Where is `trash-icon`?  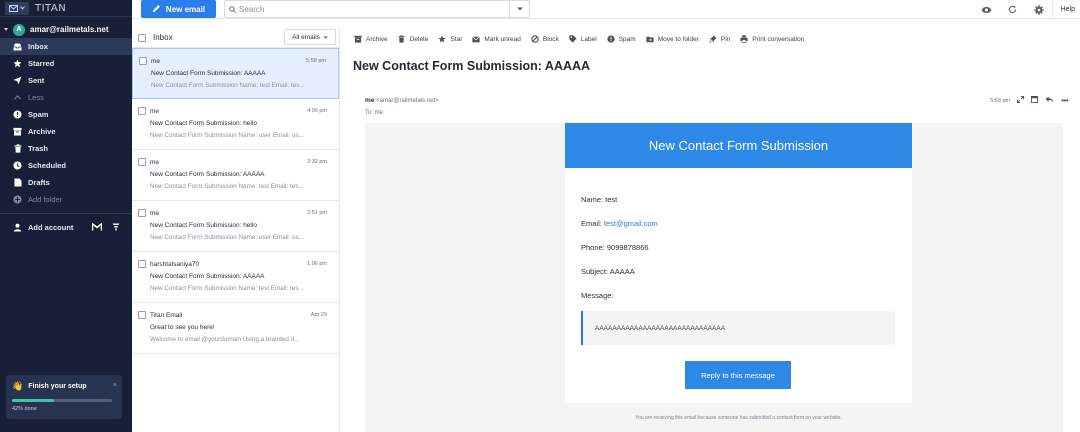 trash-icon is located at coordinates (17, 148).